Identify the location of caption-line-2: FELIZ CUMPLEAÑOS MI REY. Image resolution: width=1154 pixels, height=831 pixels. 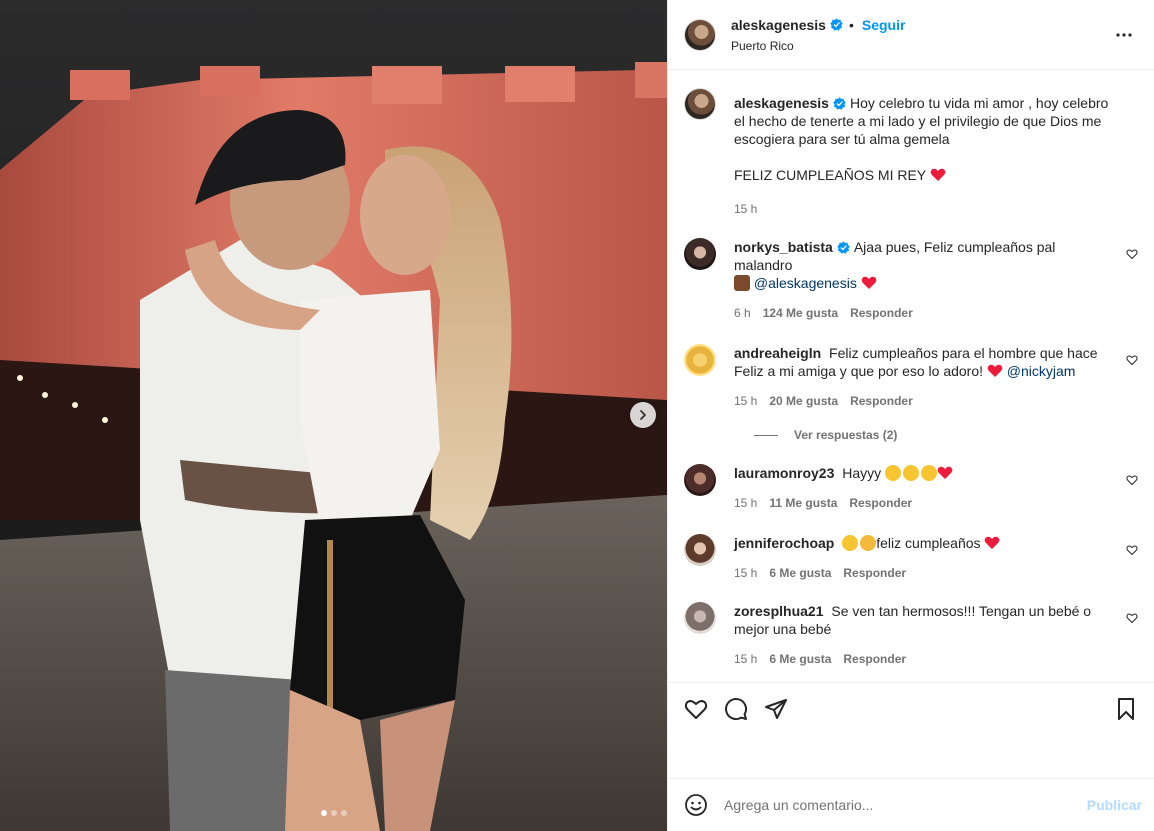
(925, 175).